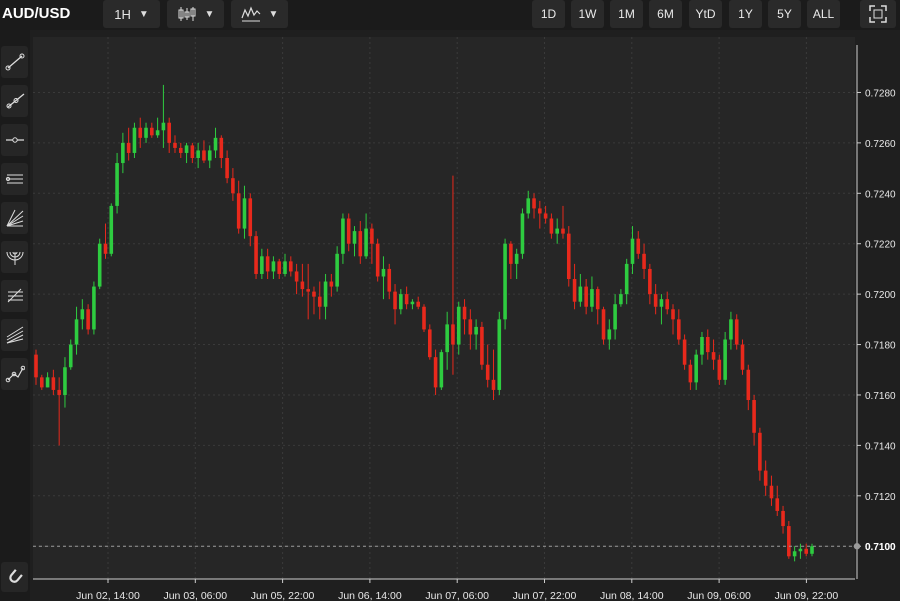 Image resolution: width=900 pixels, height=601 pixels. I want to click on x-tick-label: Jun 08, 14:00, so click(632, 595).